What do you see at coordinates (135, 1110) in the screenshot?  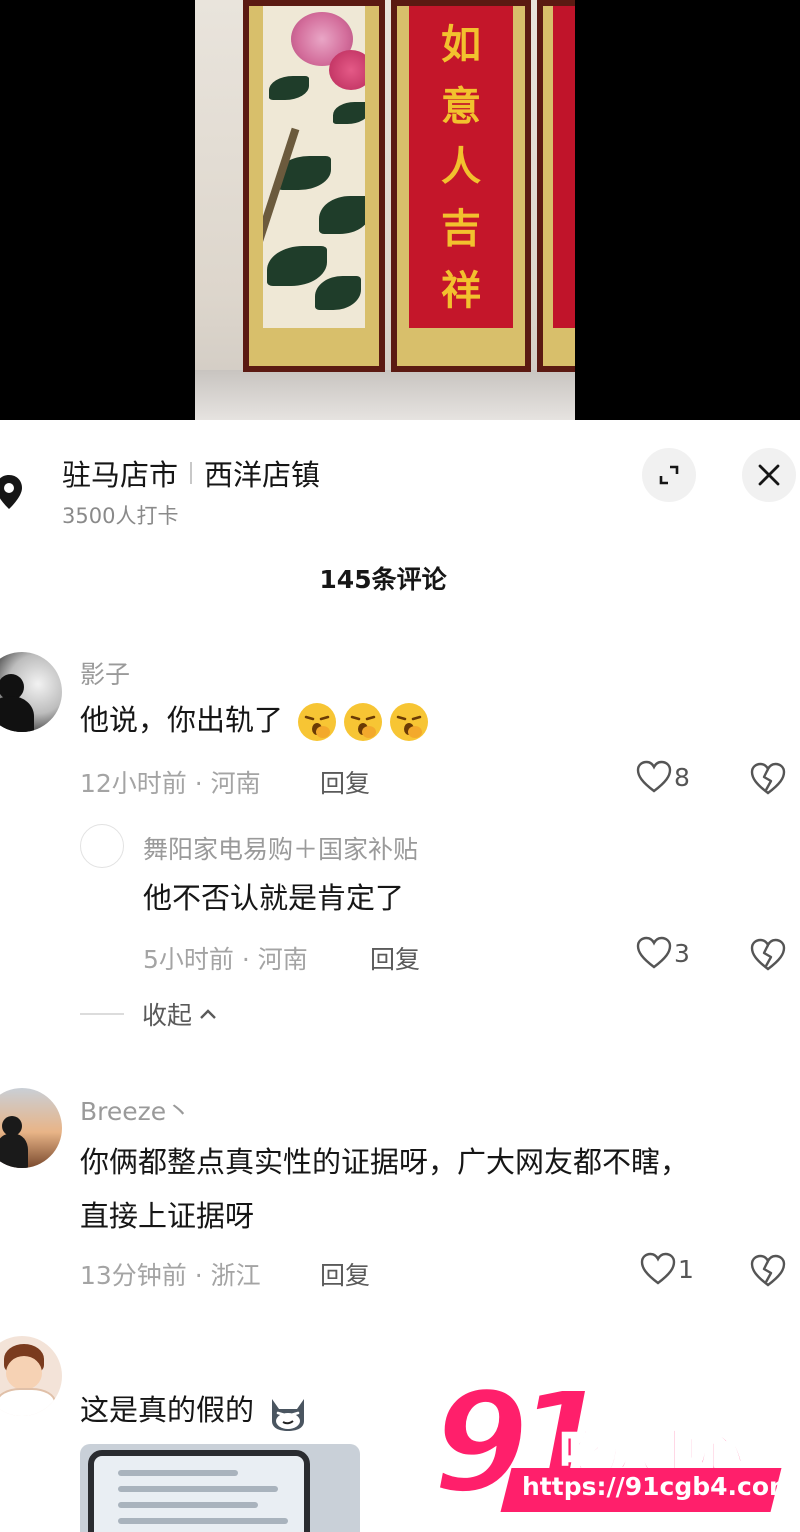 I see `comment-username: Breeze丶` at bounding box center [135, 1110].